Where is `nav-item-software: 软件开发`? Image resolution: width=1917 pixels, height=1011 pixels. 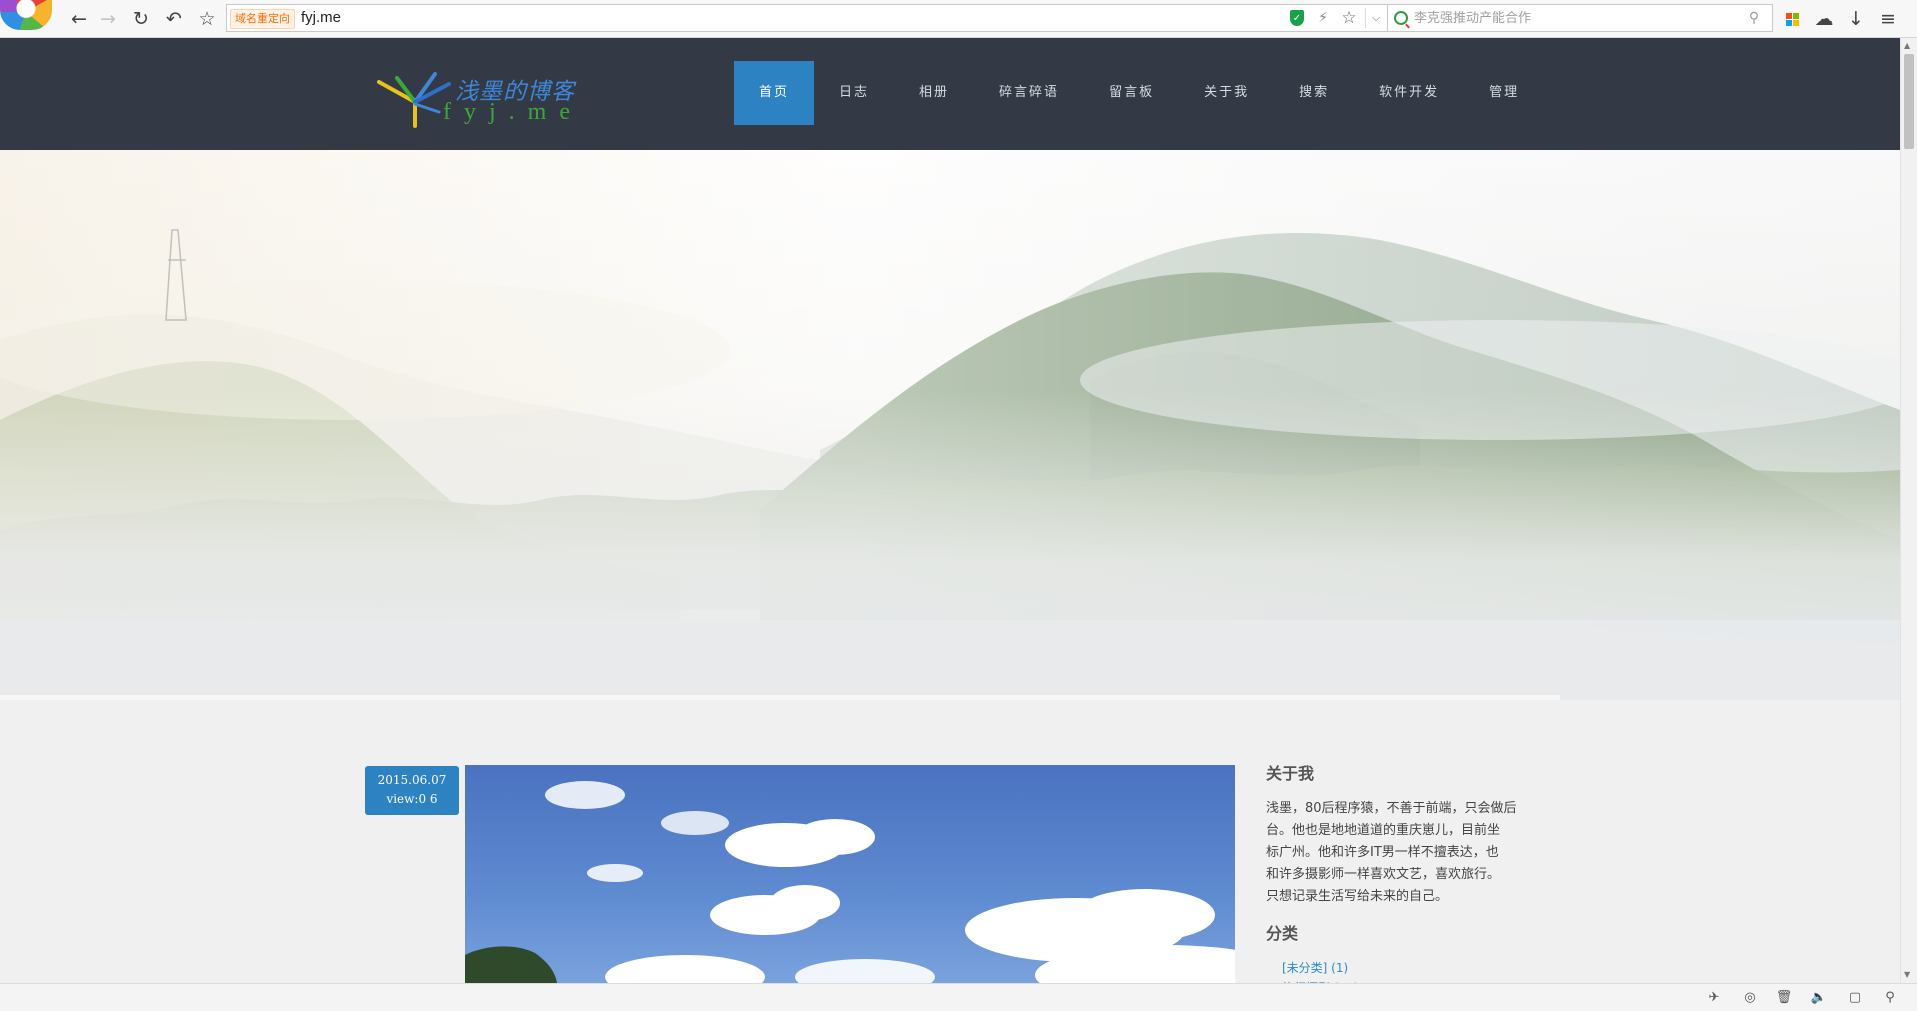 nav-item-software: 软件开发 is located at coordinates (1409, 93).